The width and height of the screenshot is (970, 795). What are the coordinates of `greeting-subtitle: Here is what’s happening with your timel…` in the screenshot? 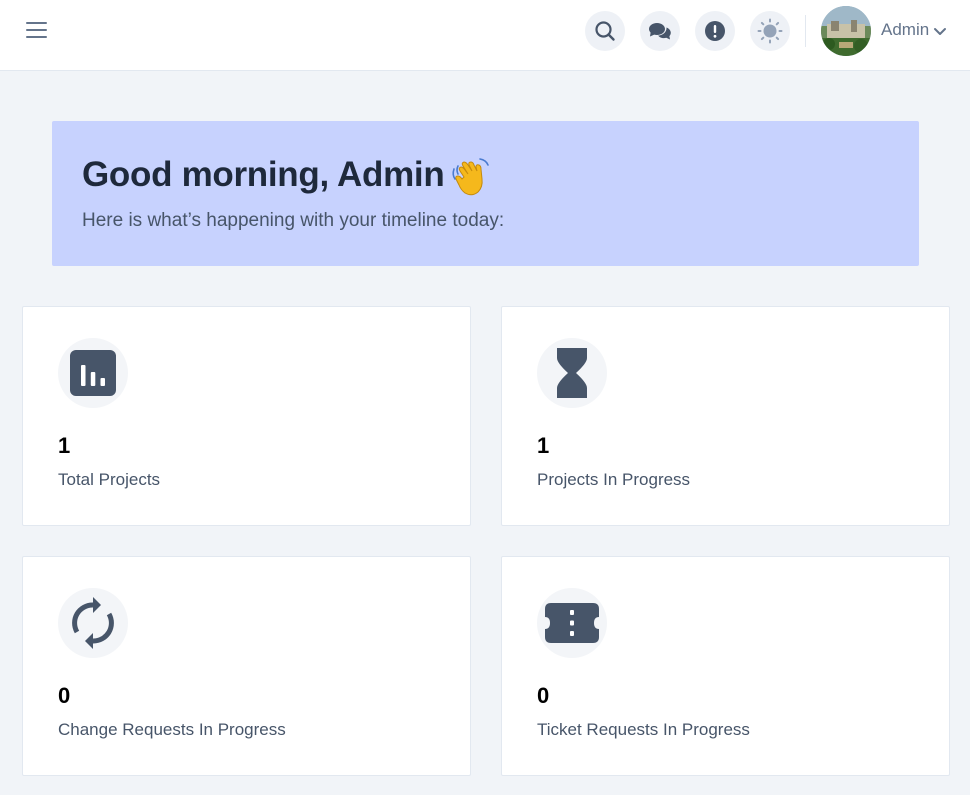 It's located at (293, 220).